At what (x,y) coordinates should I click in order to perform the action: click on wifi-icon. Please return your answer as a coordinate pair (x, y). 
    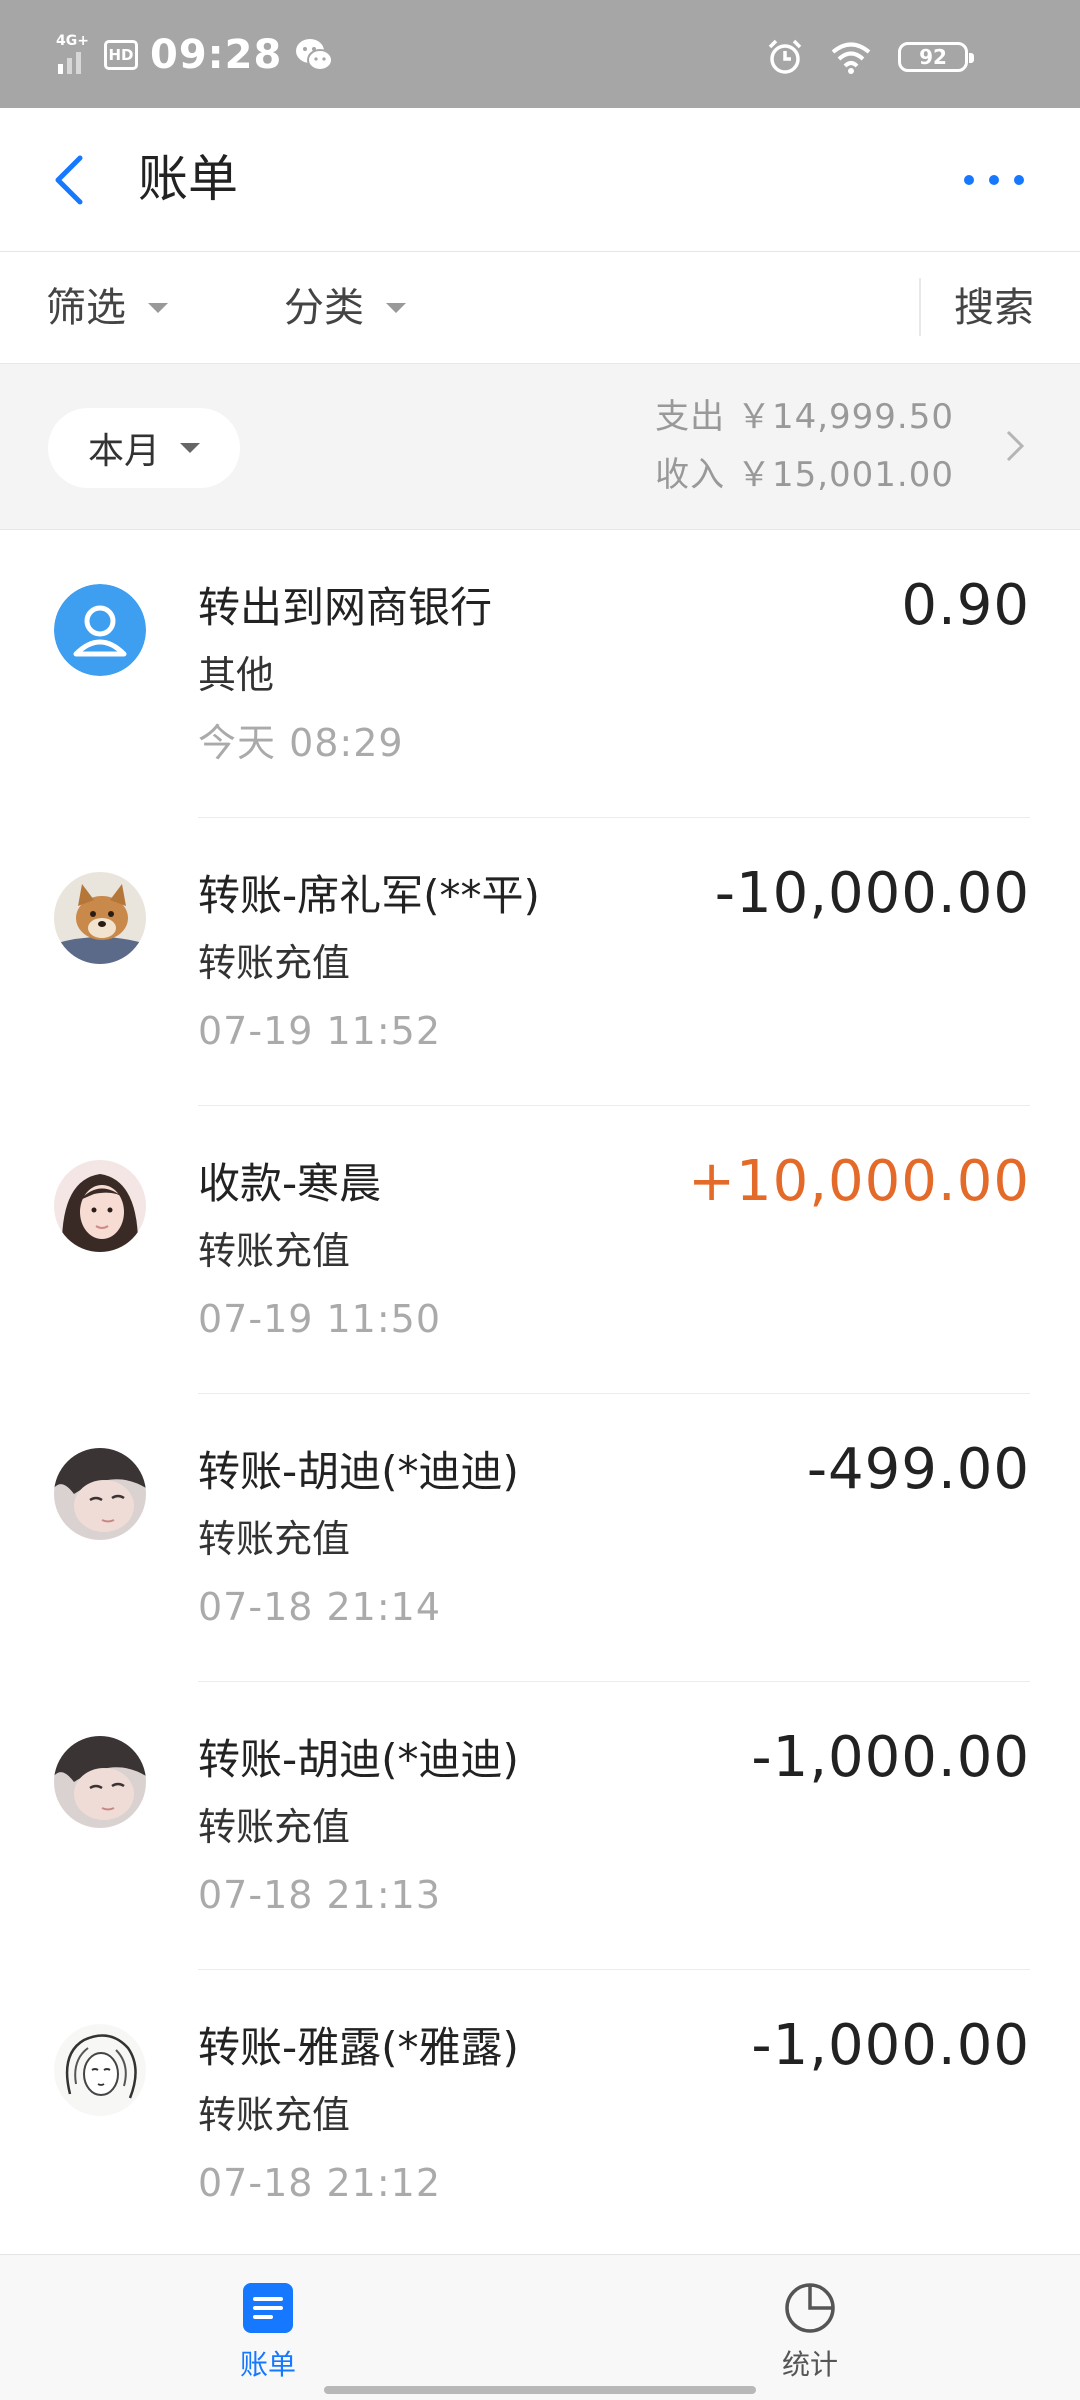
    Looking at the image, I should click on (851, 58).